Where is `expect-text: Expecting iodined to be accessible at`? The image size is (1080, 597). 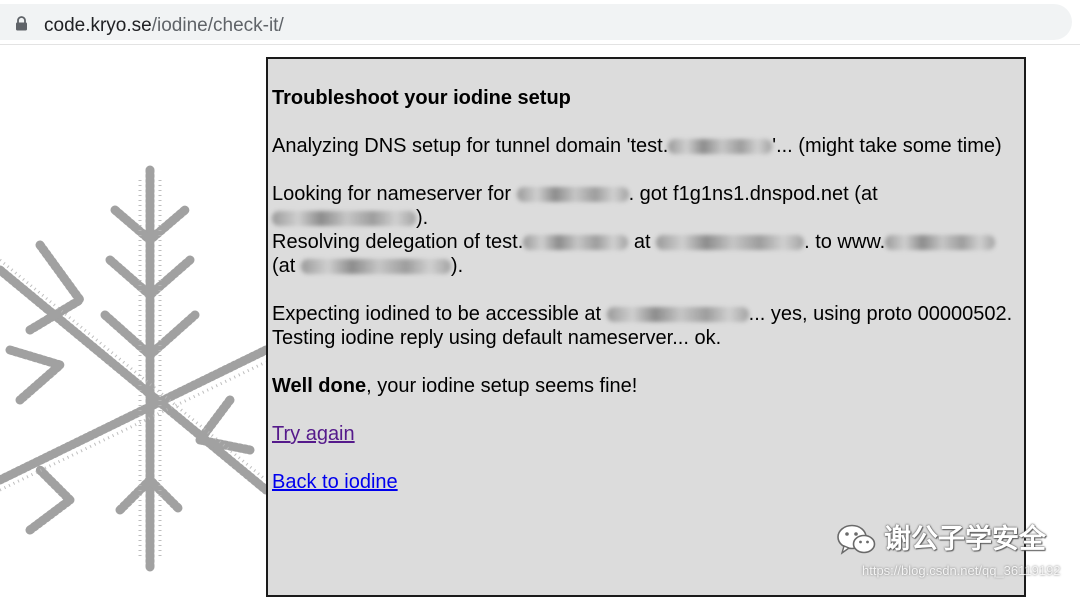
expect-text: Expecting iodined to be accessible at is located at coordinates (439, 314).